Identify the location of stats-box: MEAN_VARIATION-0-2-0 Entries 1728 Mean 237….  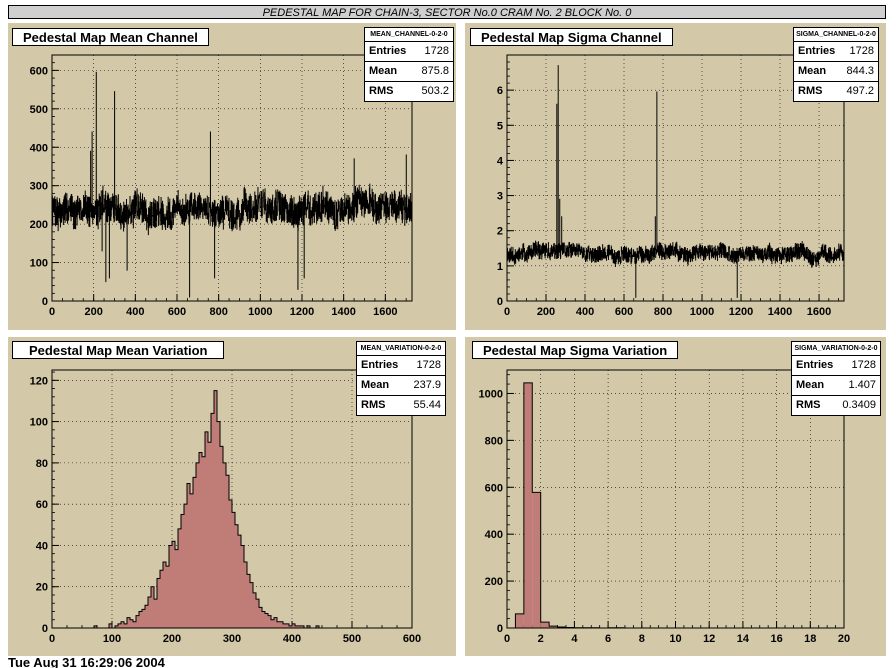
(401, 378).